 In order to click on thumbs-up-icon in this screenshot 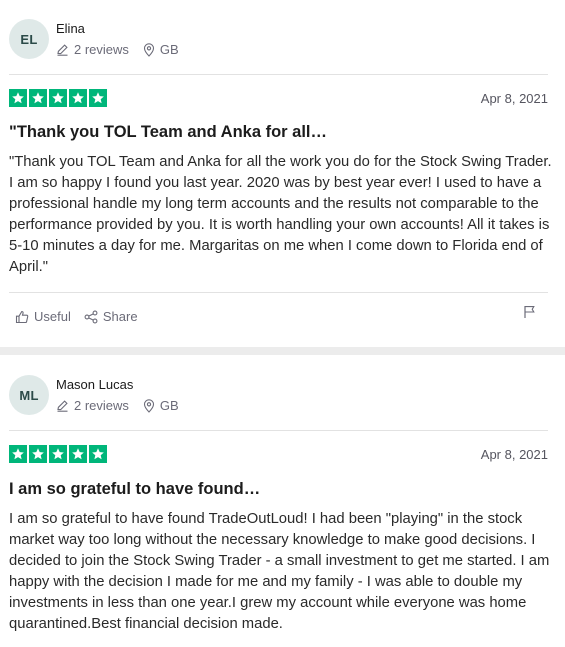, I will do `click(24, 317)`.